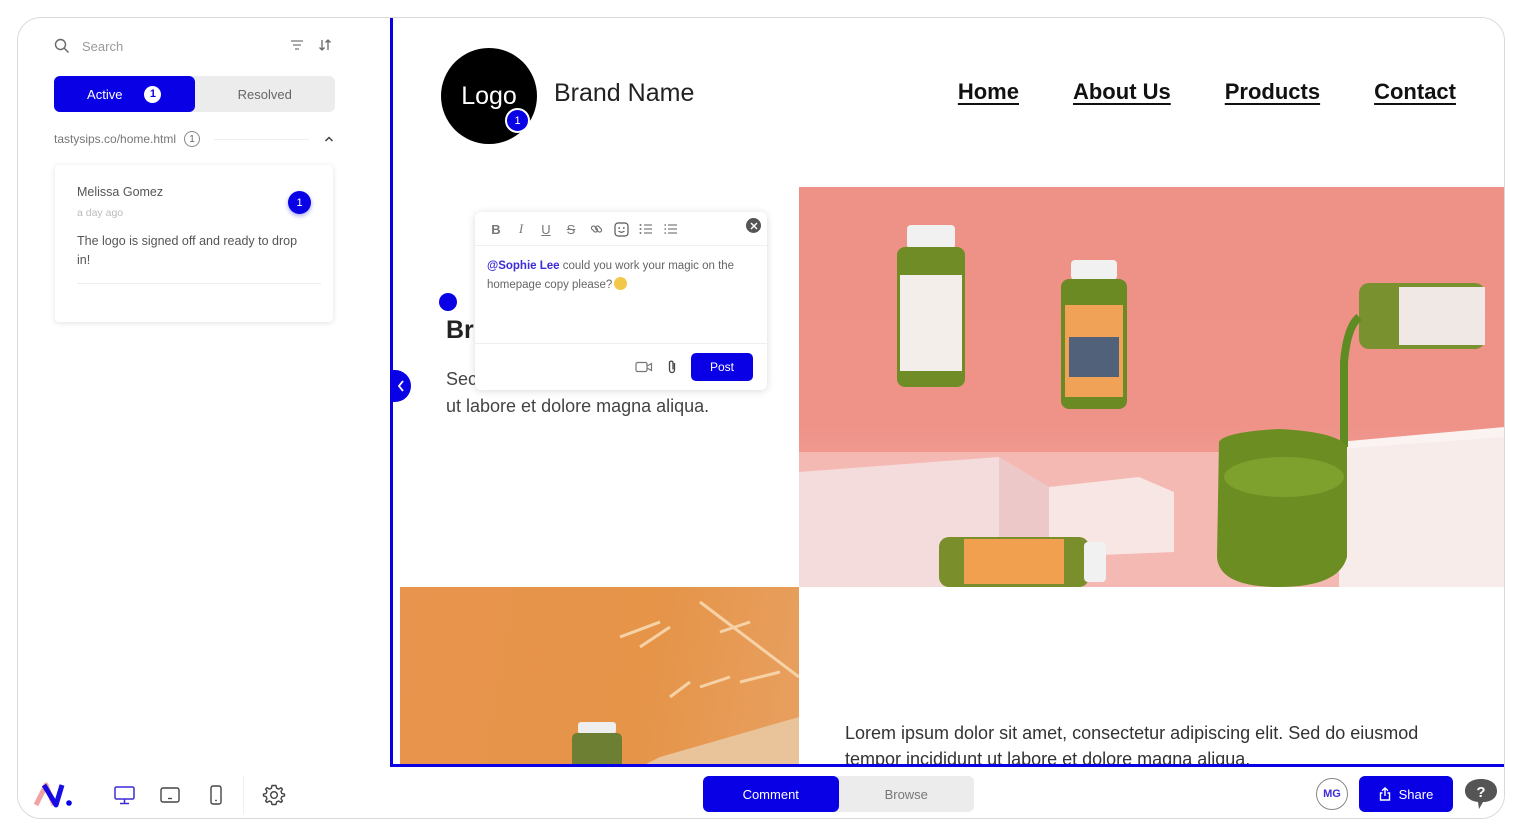  What do you see at coordinates (646, 229) in the screenshot?
I see `ordered-list-icon` at bounding box center [646, 229].